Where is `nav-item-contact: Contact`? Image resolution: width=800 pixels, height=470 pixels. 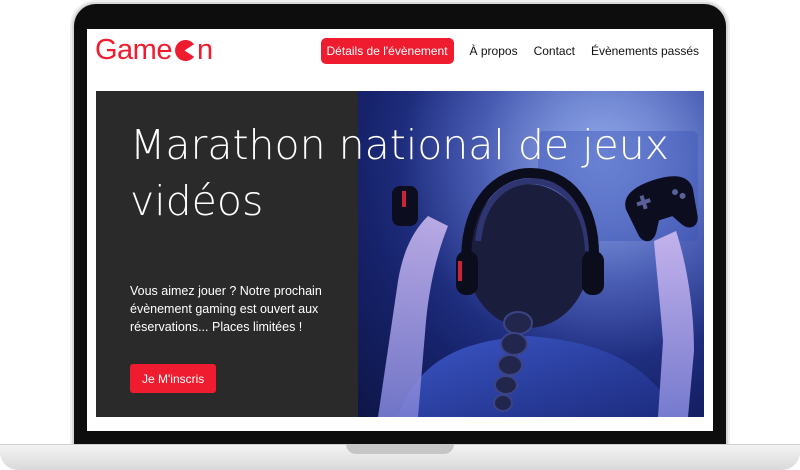 nav-item-contact: Contact is located at coordinates (554, 51).